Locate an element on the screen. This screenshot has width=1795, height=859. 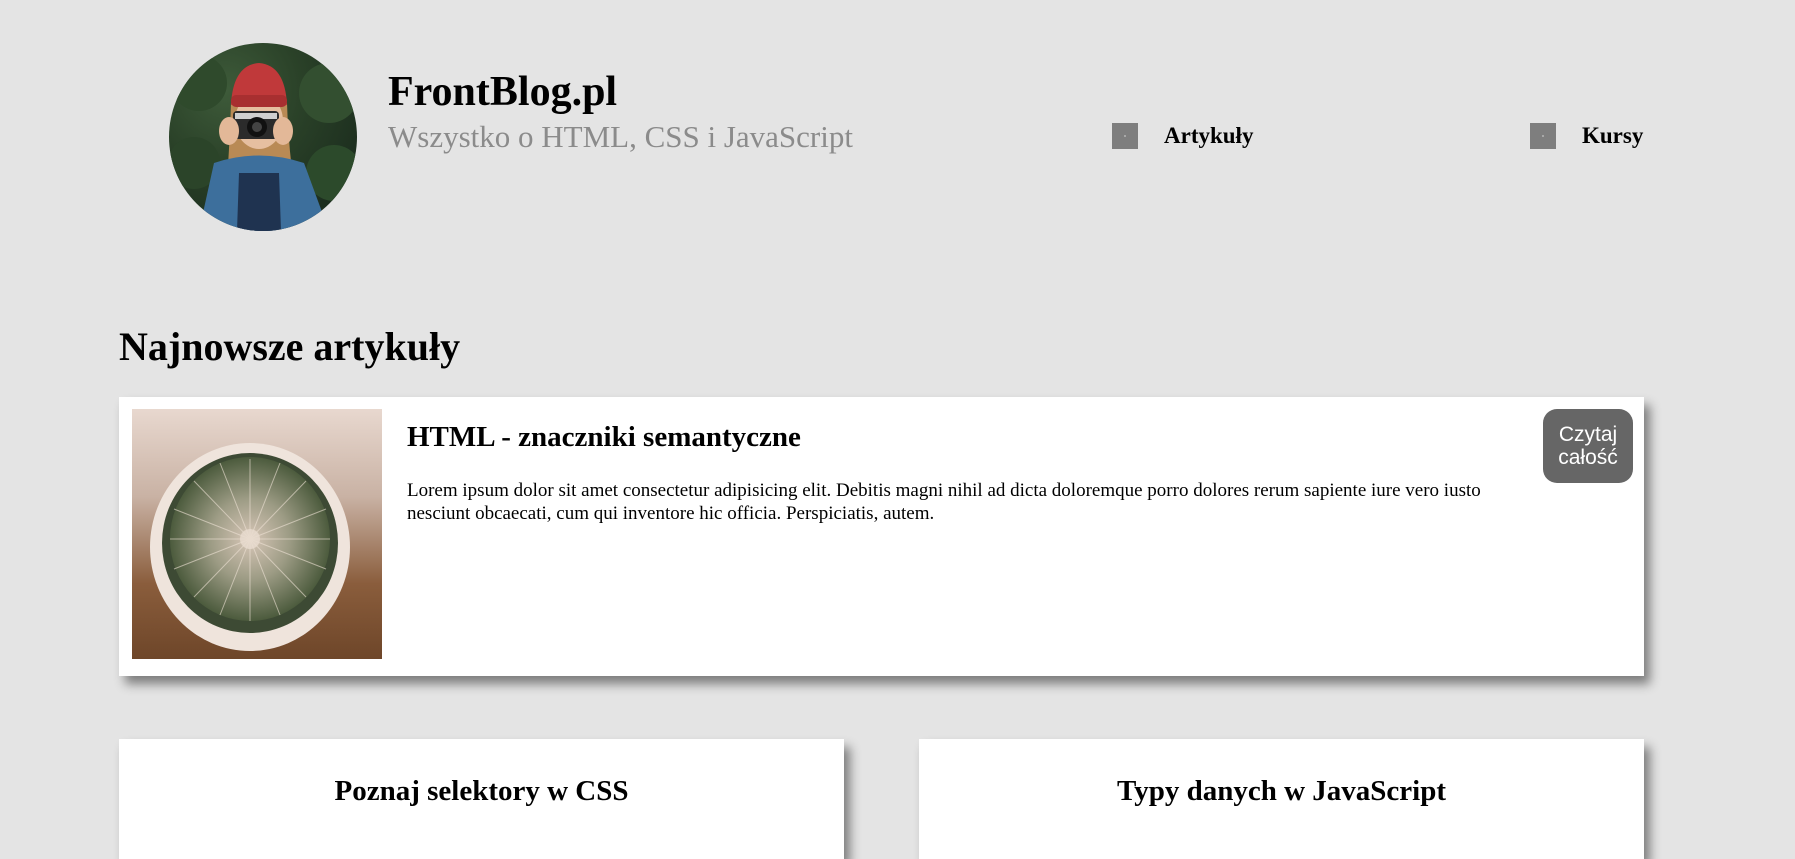
article-card: Poznaj selektory w CSS is located at coordinates (481, 799).